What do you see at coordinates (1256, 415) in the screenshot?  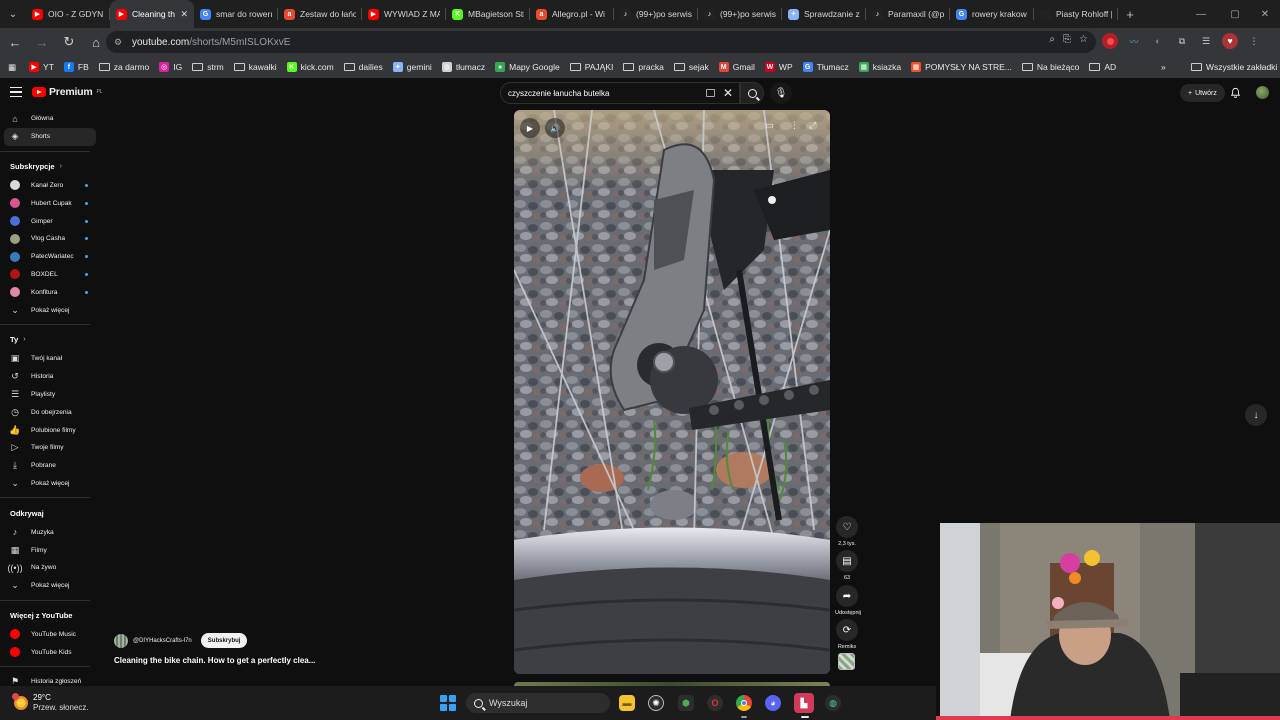 I see `next-short-button: ↓` at bounding box center [1256, 415].